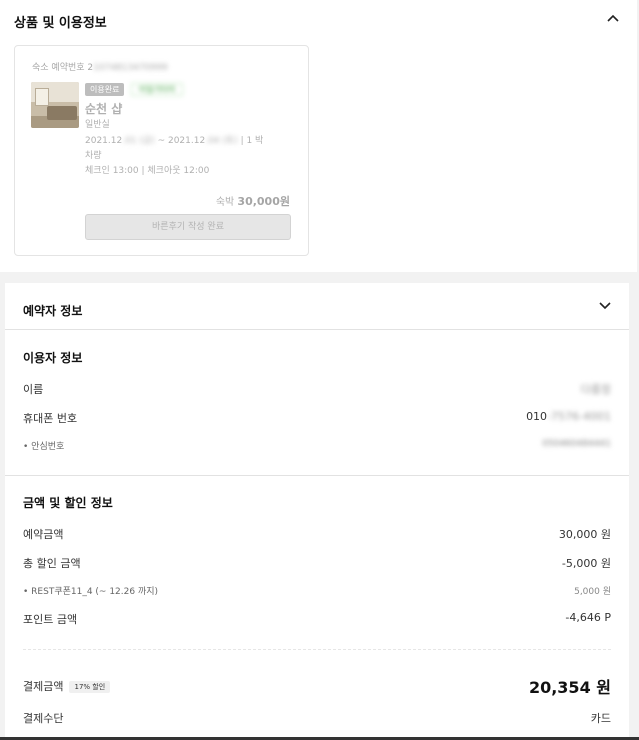 This screenshot has height=740, width=639. Describe the element at coordinates (91, 592) in the screenshot. I see `coupon-label: • REST쿠폰11_4 (~ 12.26 까지)` at that location.